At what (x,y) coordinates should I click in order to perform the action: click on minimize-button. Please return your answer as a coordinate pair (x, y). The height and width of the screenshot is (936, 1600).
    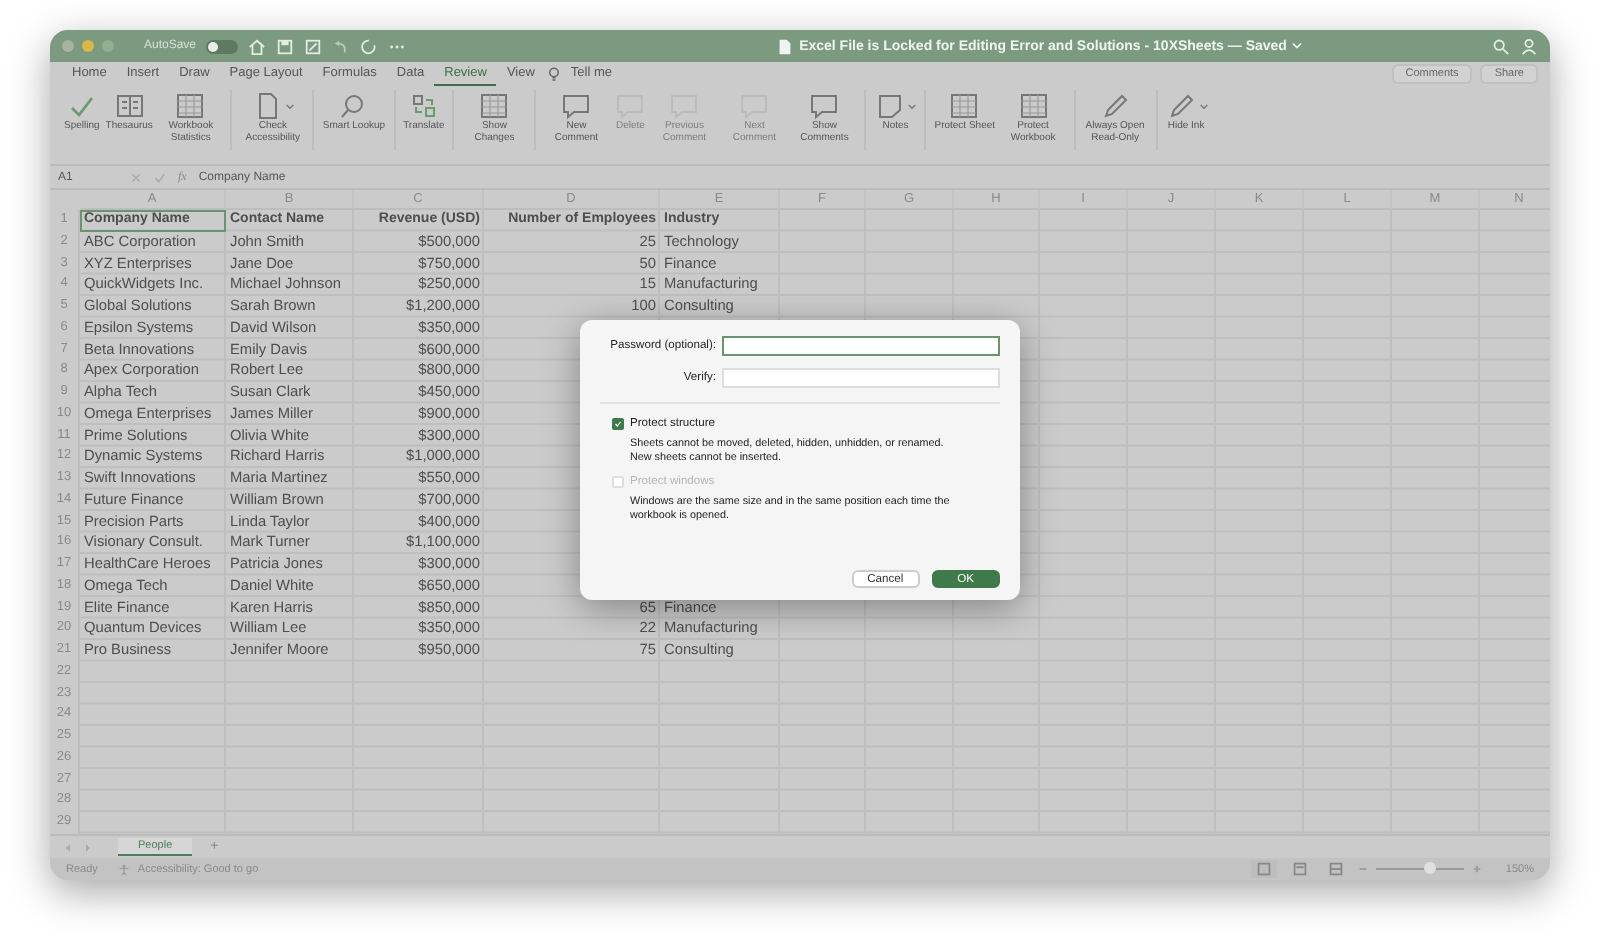
    Looking at the image, I should click on (88, 46).